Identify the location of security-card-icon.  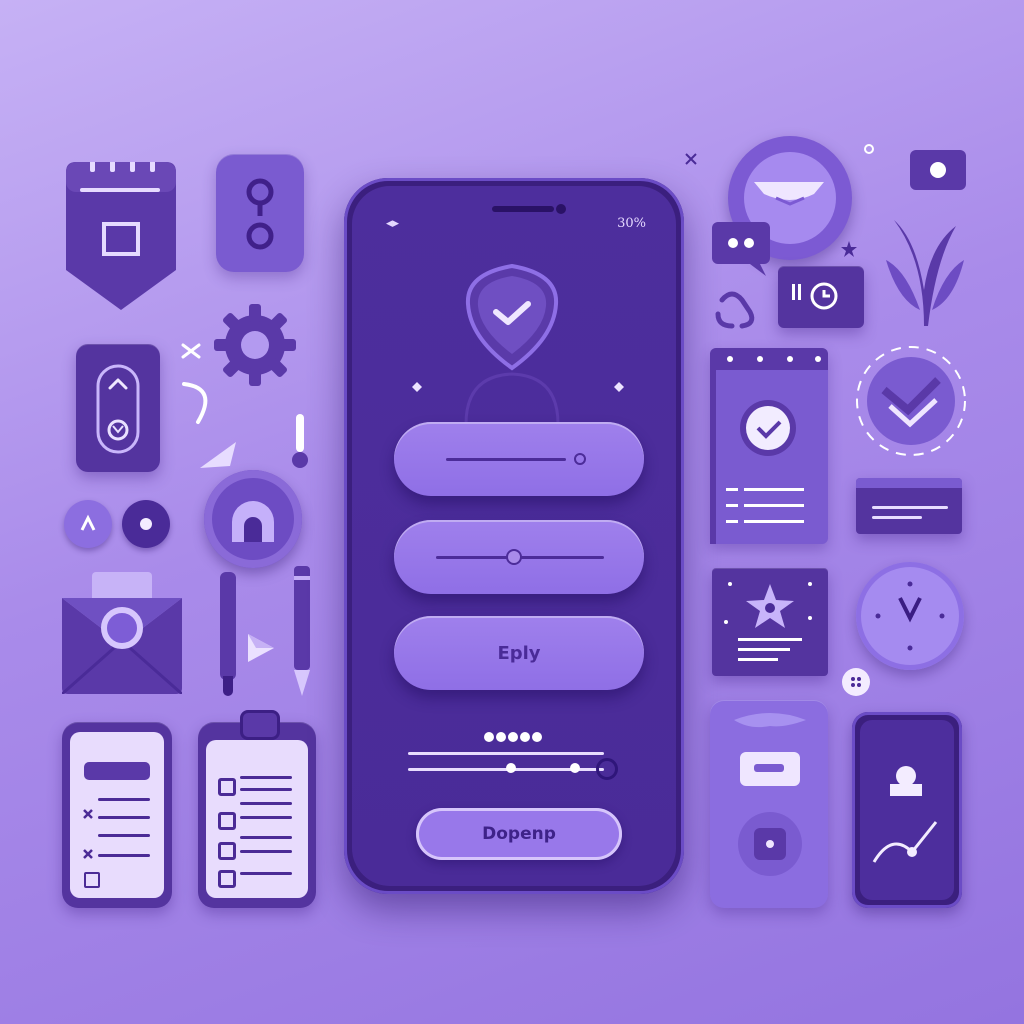
(118, 408).